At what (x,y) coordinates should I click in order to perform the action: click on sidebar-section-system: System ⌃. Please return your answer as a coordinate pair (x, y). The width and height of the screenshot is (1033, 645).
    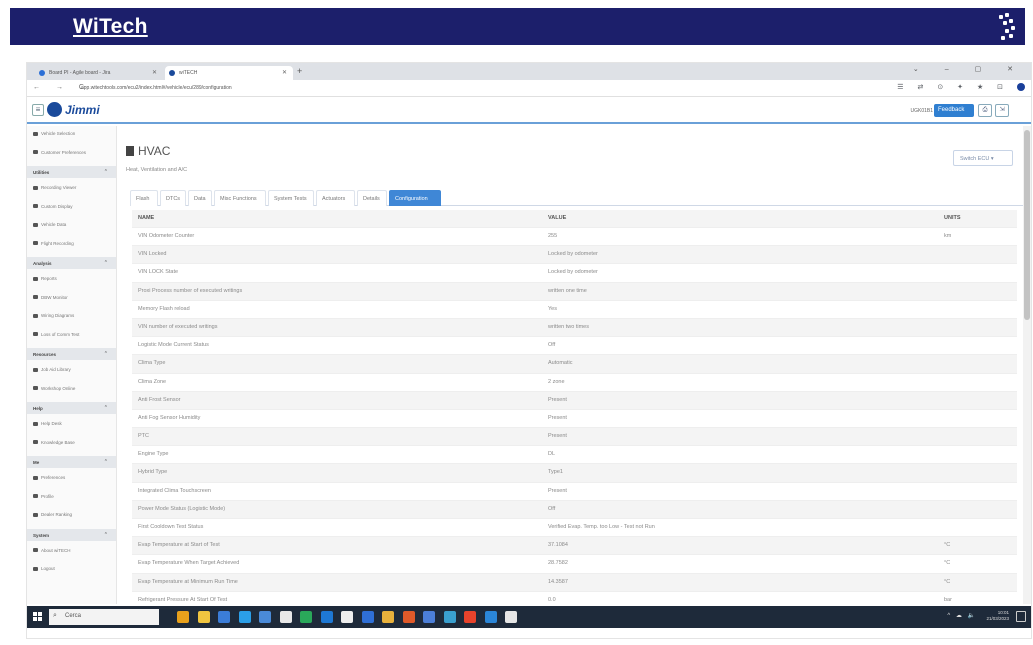
    Looking at the image, I should click on (71, 534).